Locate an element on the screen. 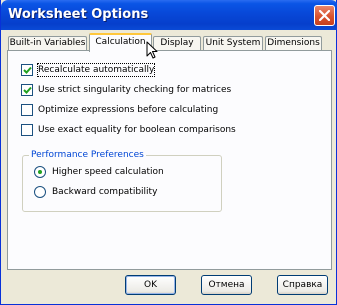  exact-equality-checkbox is located at coordinates (27, 130).